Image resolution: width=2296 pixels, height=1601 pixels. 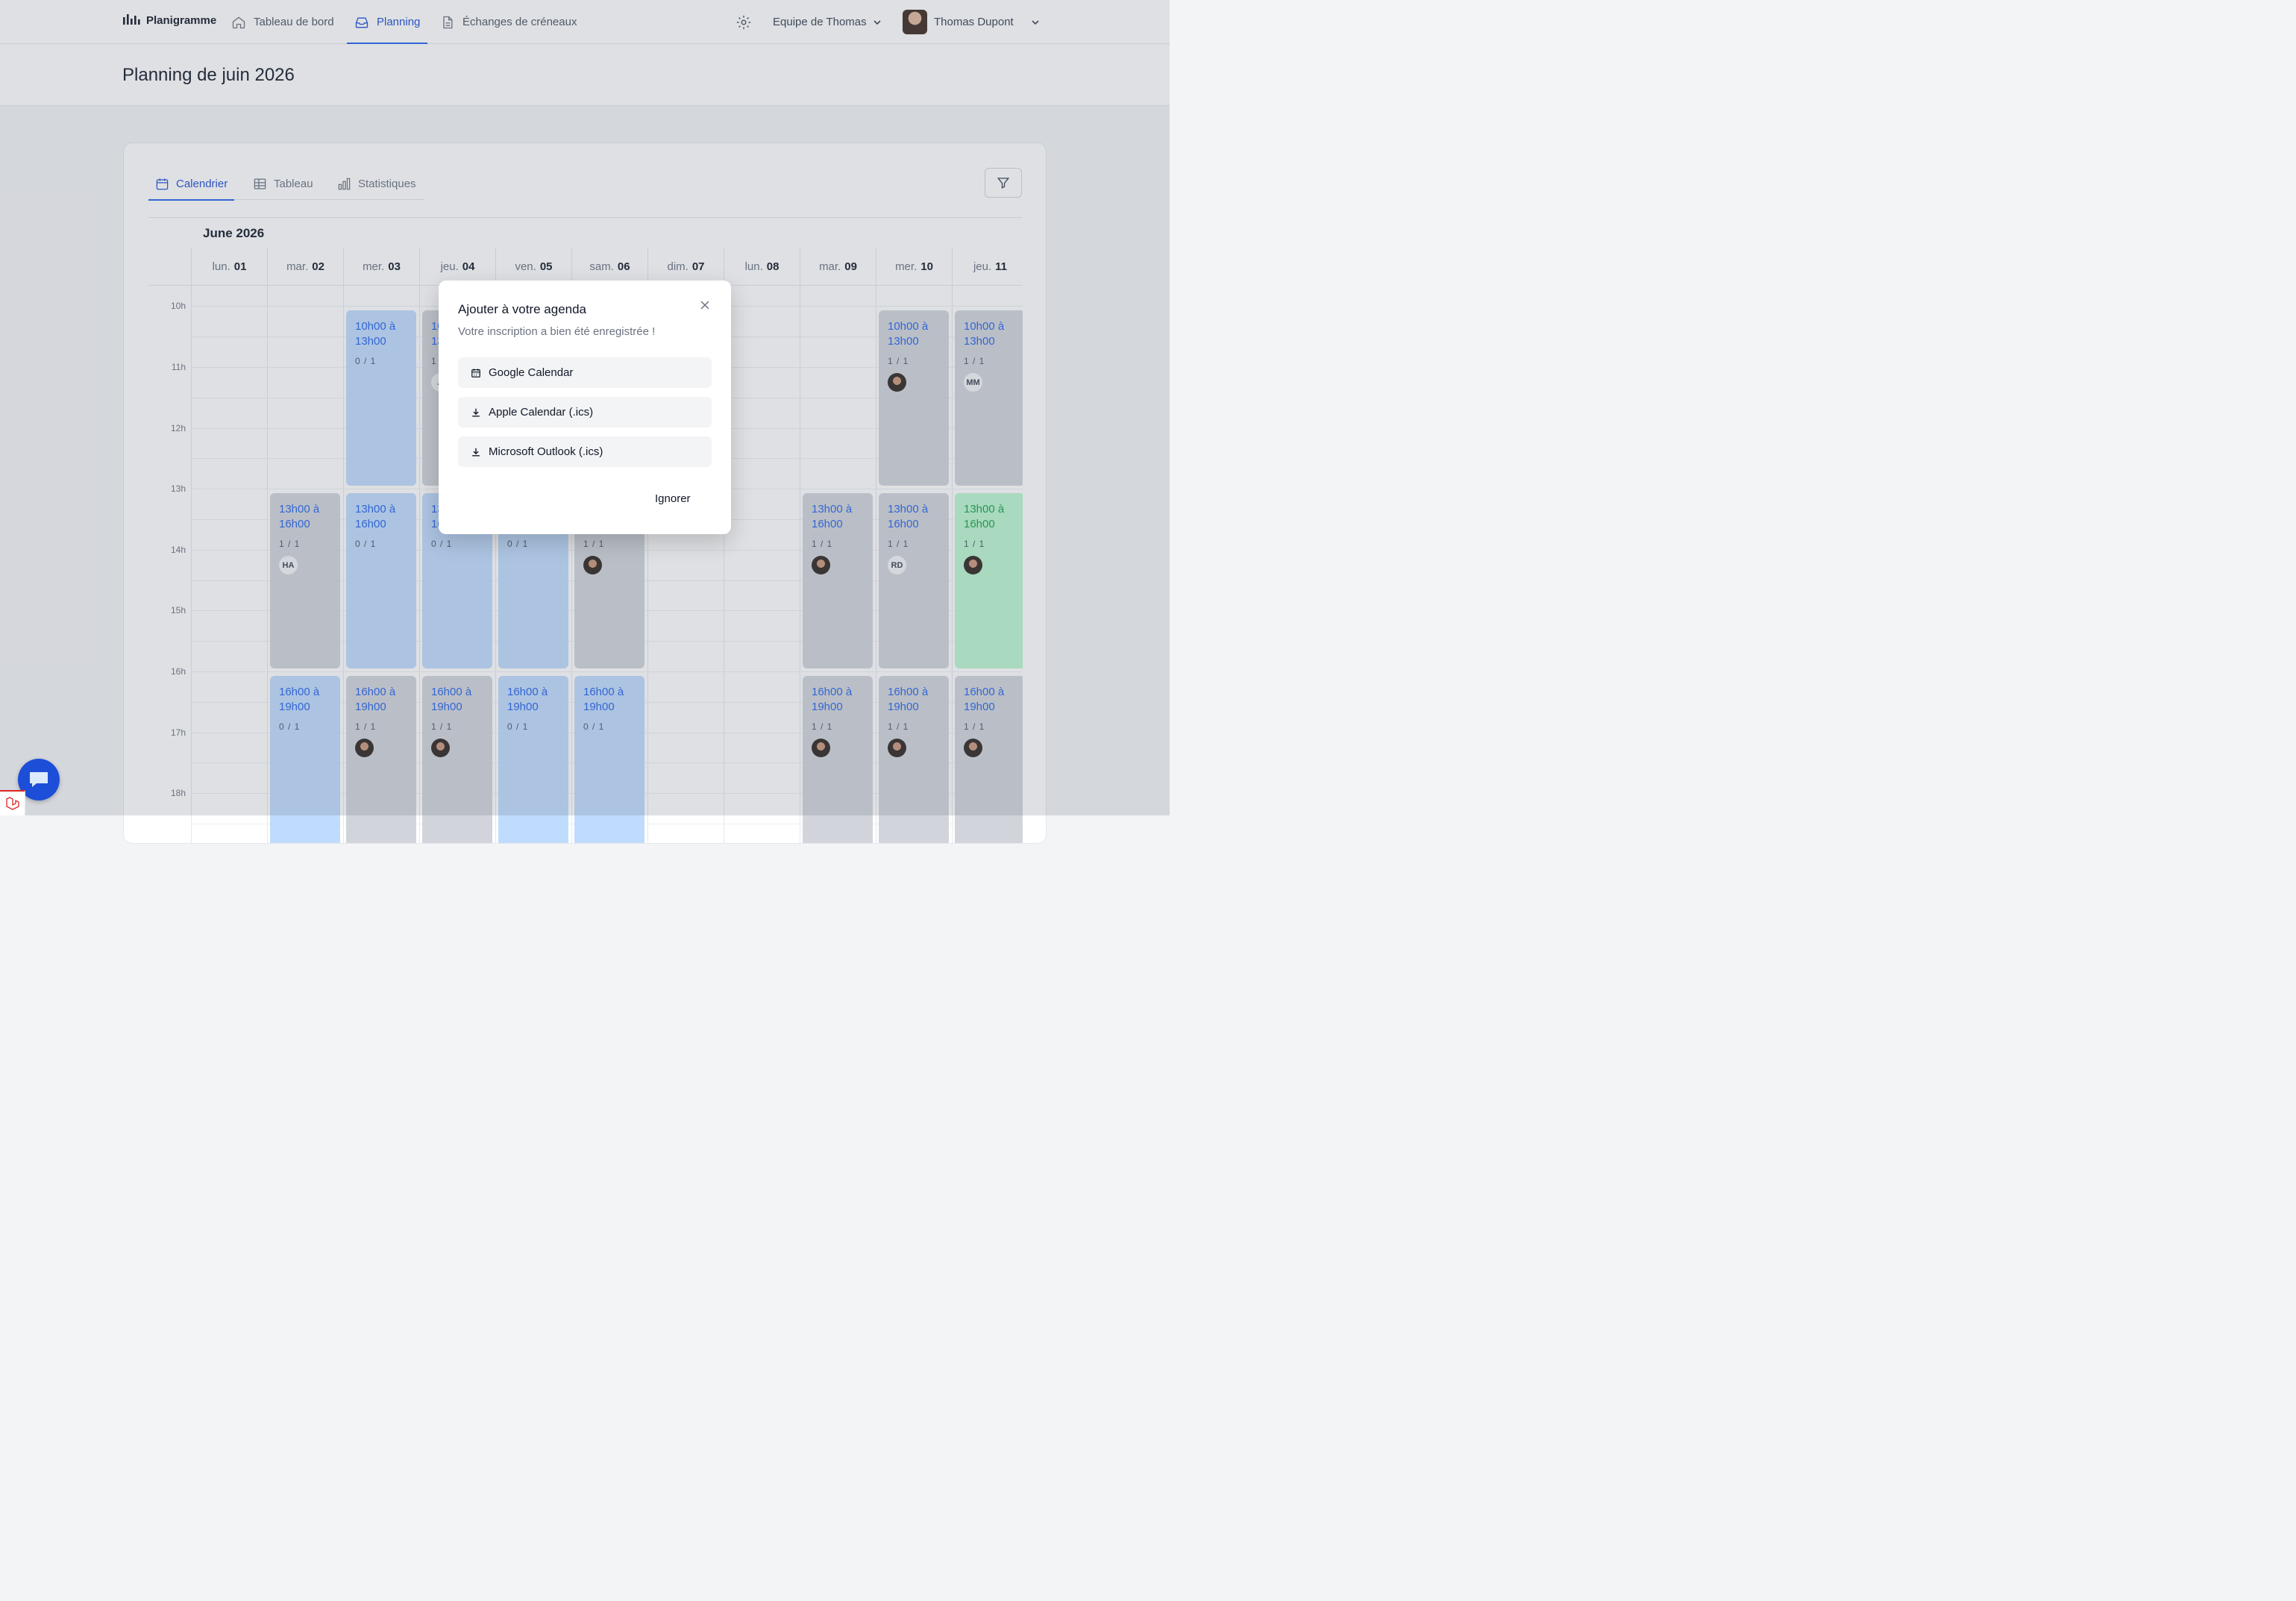 What do you see at coordinates (705, 305) in the screenshot?
I see `close-icon` at bounding box center [705, 305].